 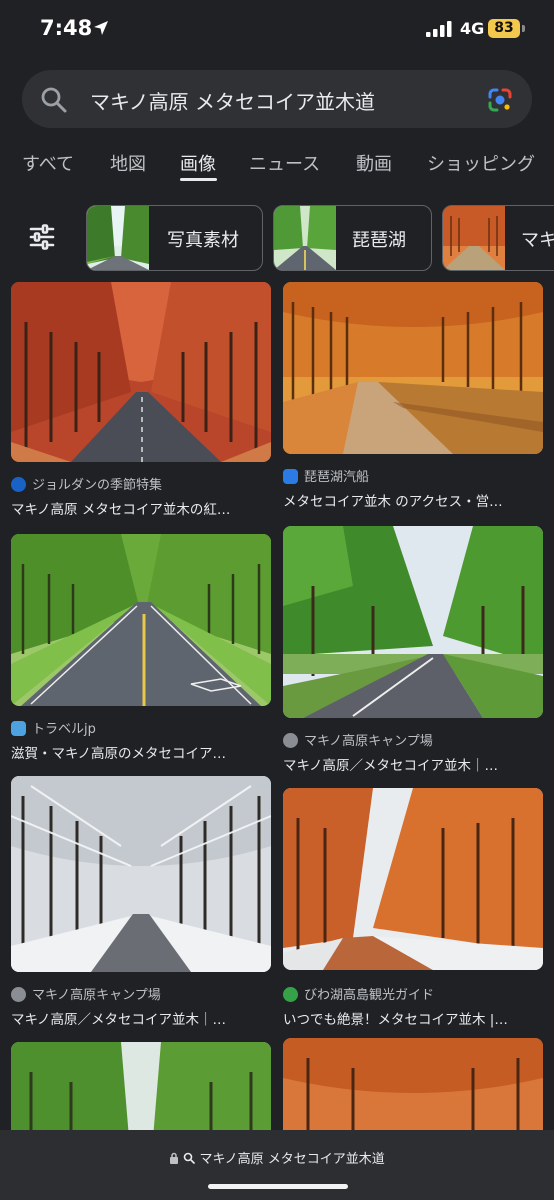 What do you see at coordinates (500, 100) in the screenshot?
I see `google-lens-icon` at bounding box center [500, 100].